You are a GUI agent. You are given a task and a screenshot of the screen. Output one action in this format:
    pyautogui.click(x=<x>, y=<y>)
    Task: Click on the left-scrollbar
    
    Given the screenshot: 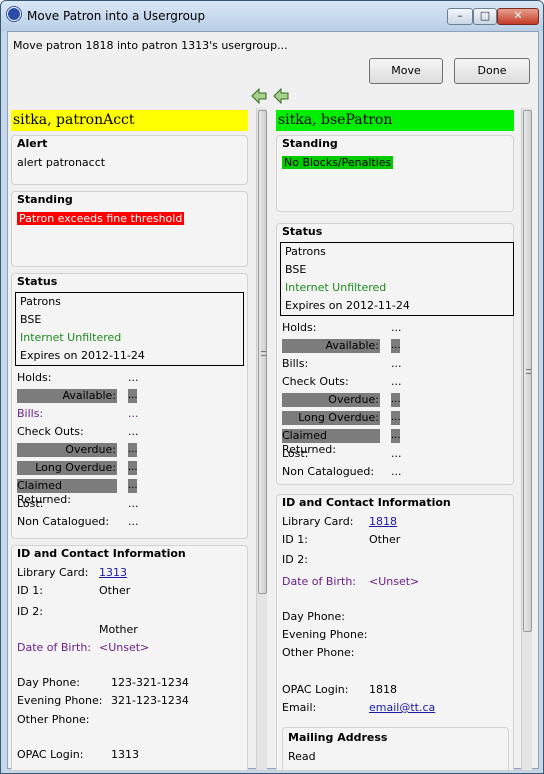 What is the action you would take?
    pyautogui.click(x=261, y=439)
    